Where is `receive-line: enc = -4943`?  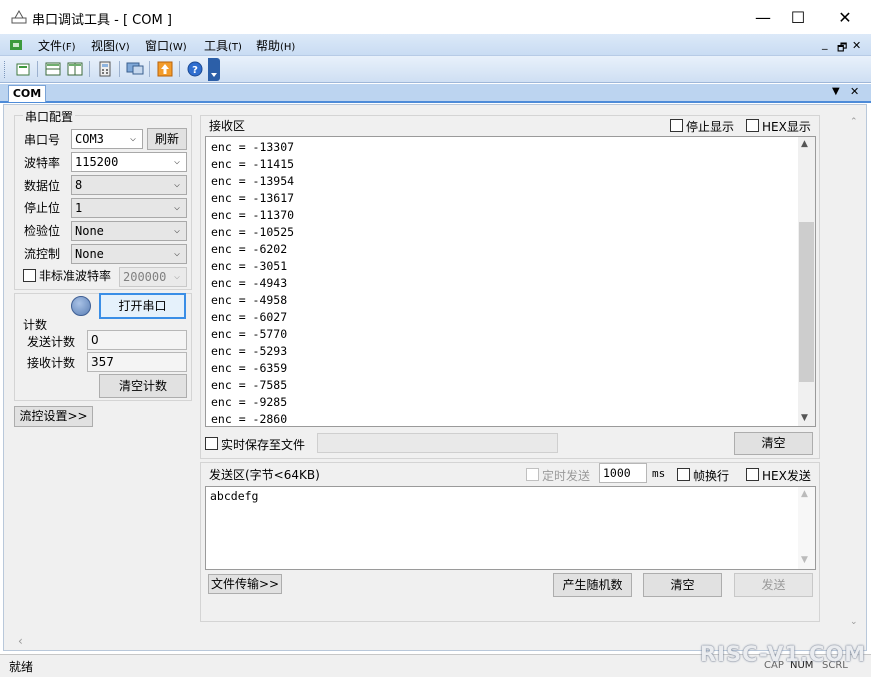 receive-line: enc = -4943 is located at coordinates (249, 283).